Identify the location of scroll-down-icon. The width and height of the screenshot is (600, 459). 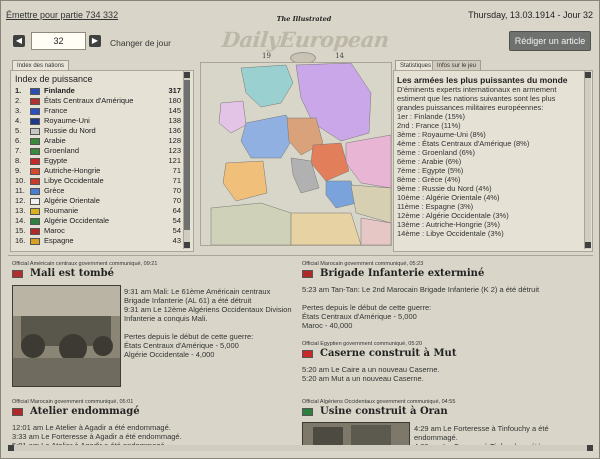
(187, 245).